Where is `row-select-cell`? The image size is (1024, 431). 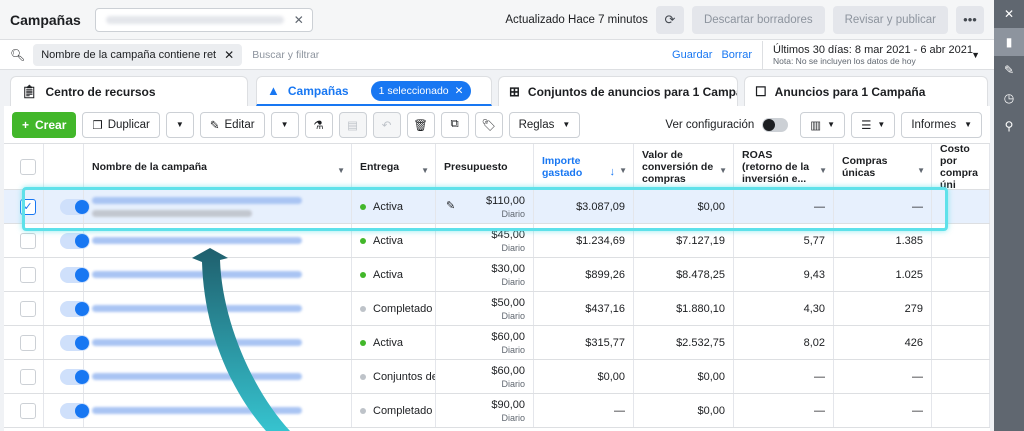
row-select-cell is located at coordinates (24, 376).